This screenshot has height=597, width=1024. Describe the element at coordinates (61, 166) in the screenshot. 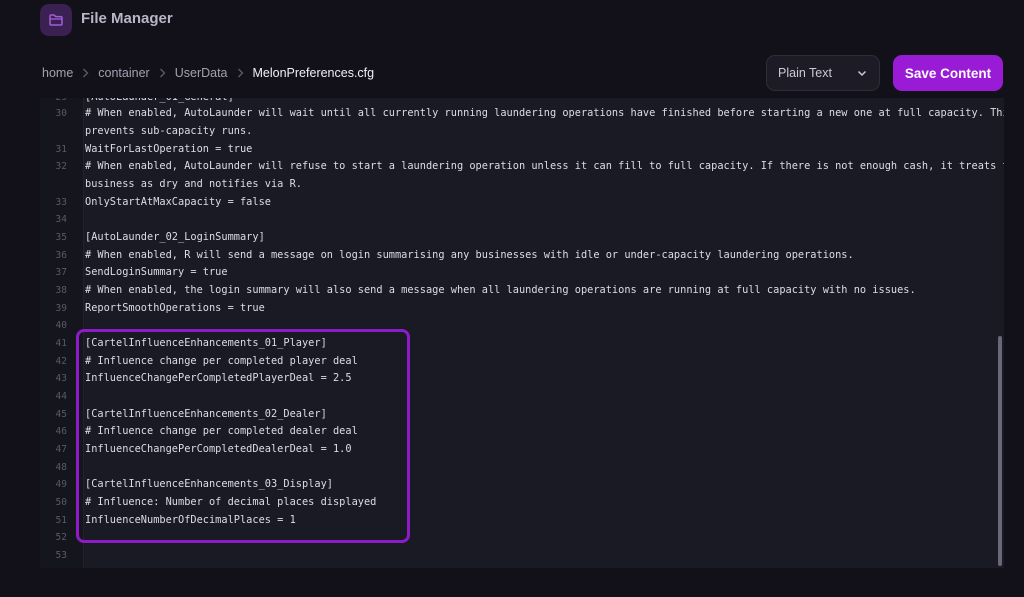

I see `line-number: 32` at that location.